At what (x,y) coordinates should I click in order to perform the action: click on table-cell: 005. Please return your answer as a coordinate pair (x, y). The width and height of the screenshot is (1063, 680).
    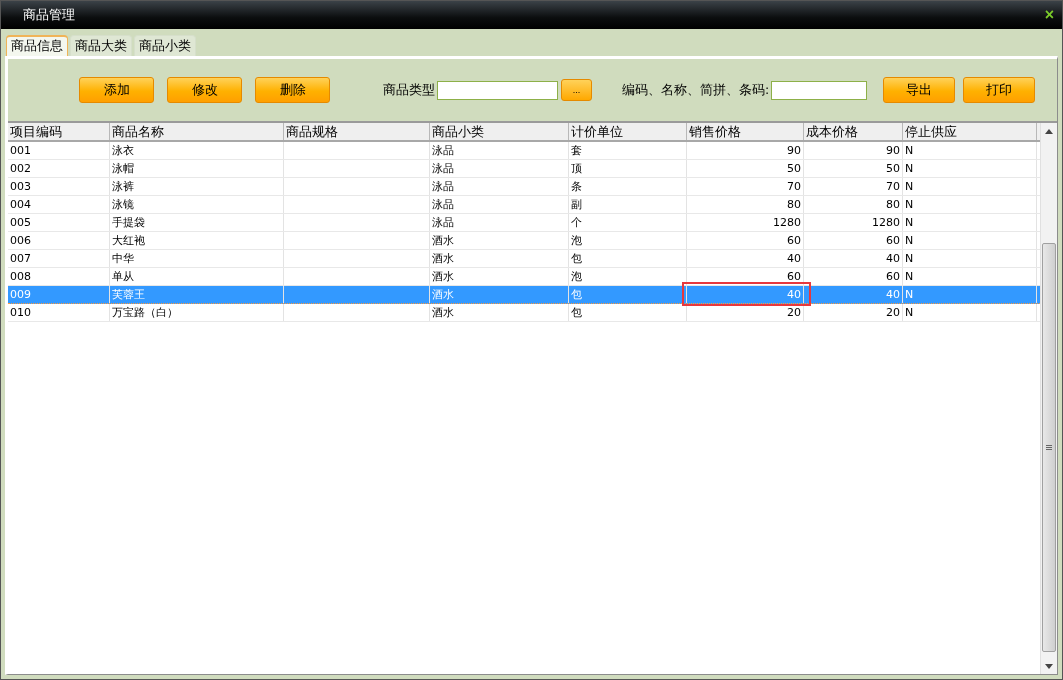
    Looking at the image, I should click on (20, 222).